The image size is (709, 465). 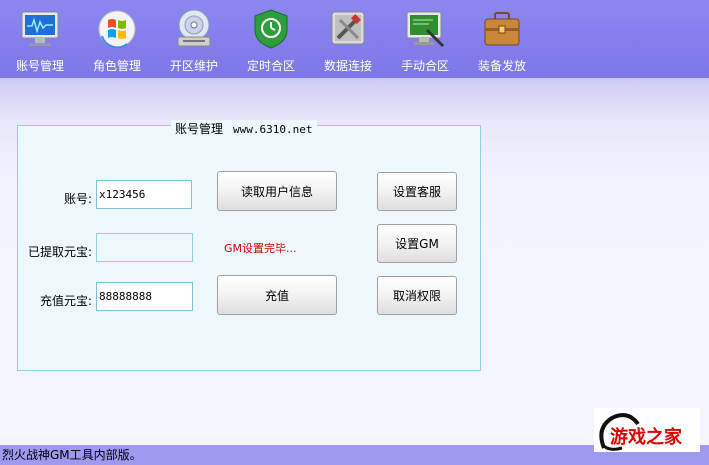 What do you see at coordinates (348, 28) in the screenshot?
I see `tools-icon` at bounding box center [348, 28].